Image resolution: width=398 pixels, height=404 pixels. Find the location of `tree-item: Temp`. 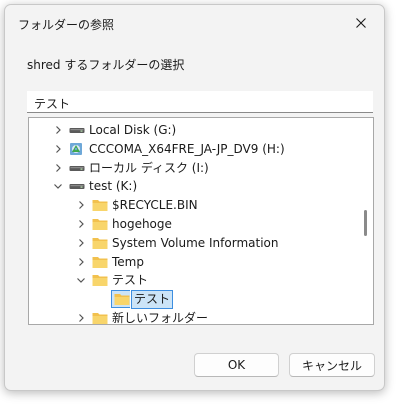

tree-item: Temp is located at coordinates (190, 262).